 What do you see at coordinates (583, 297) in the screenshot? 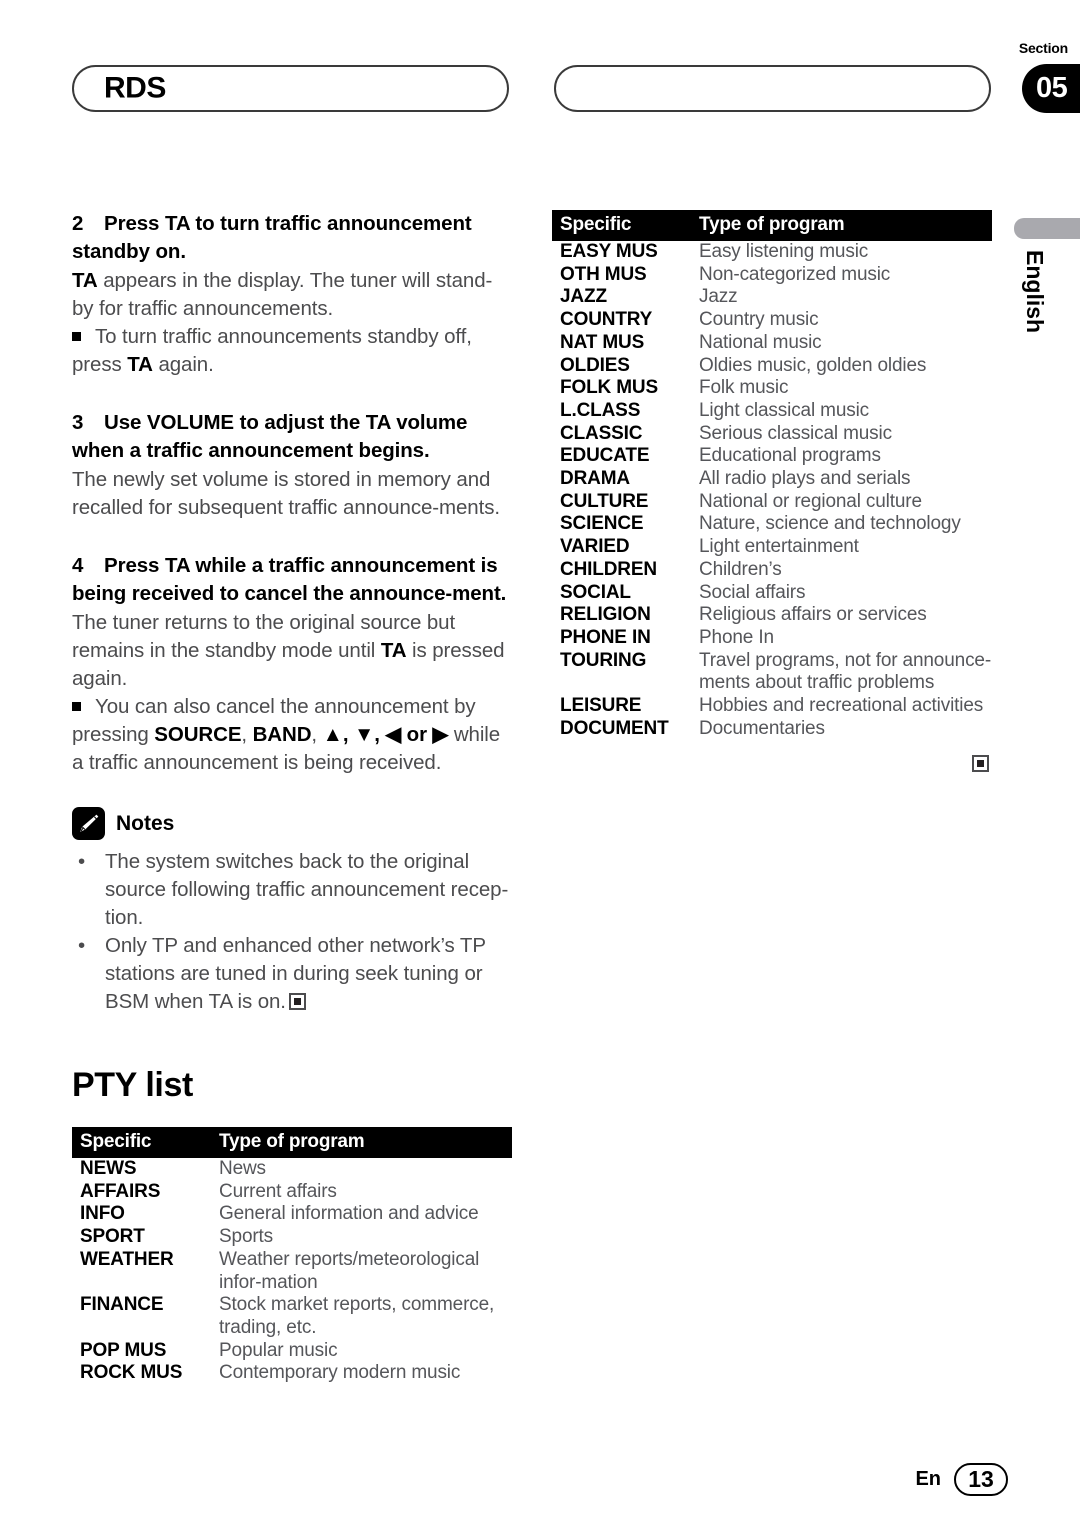
I see `cell-specific: JAZZ` at bounding box center [583, 297].